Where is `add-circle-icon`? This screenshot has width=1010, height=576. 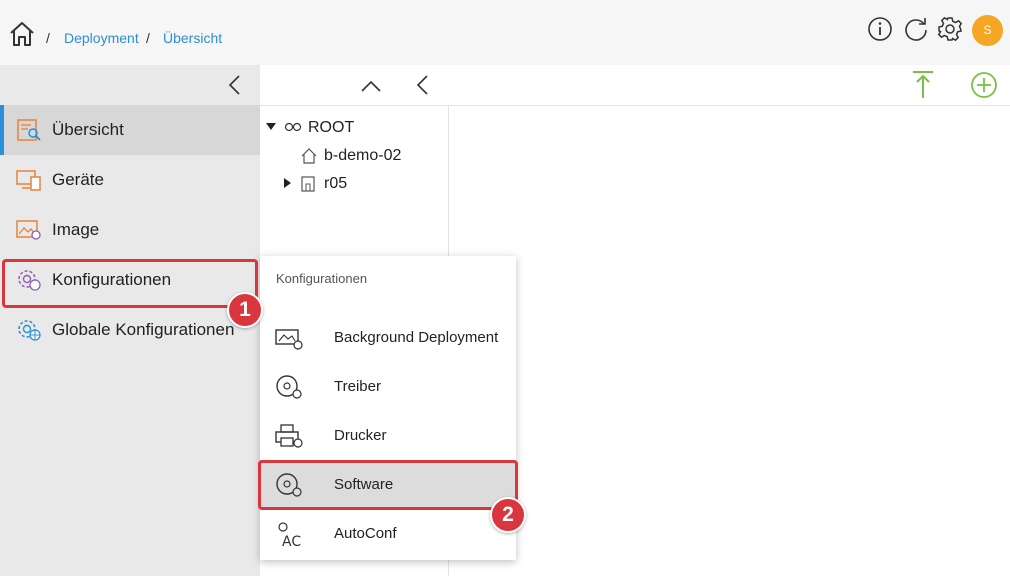
add-circle-icon is located at coordinates (984, 85).